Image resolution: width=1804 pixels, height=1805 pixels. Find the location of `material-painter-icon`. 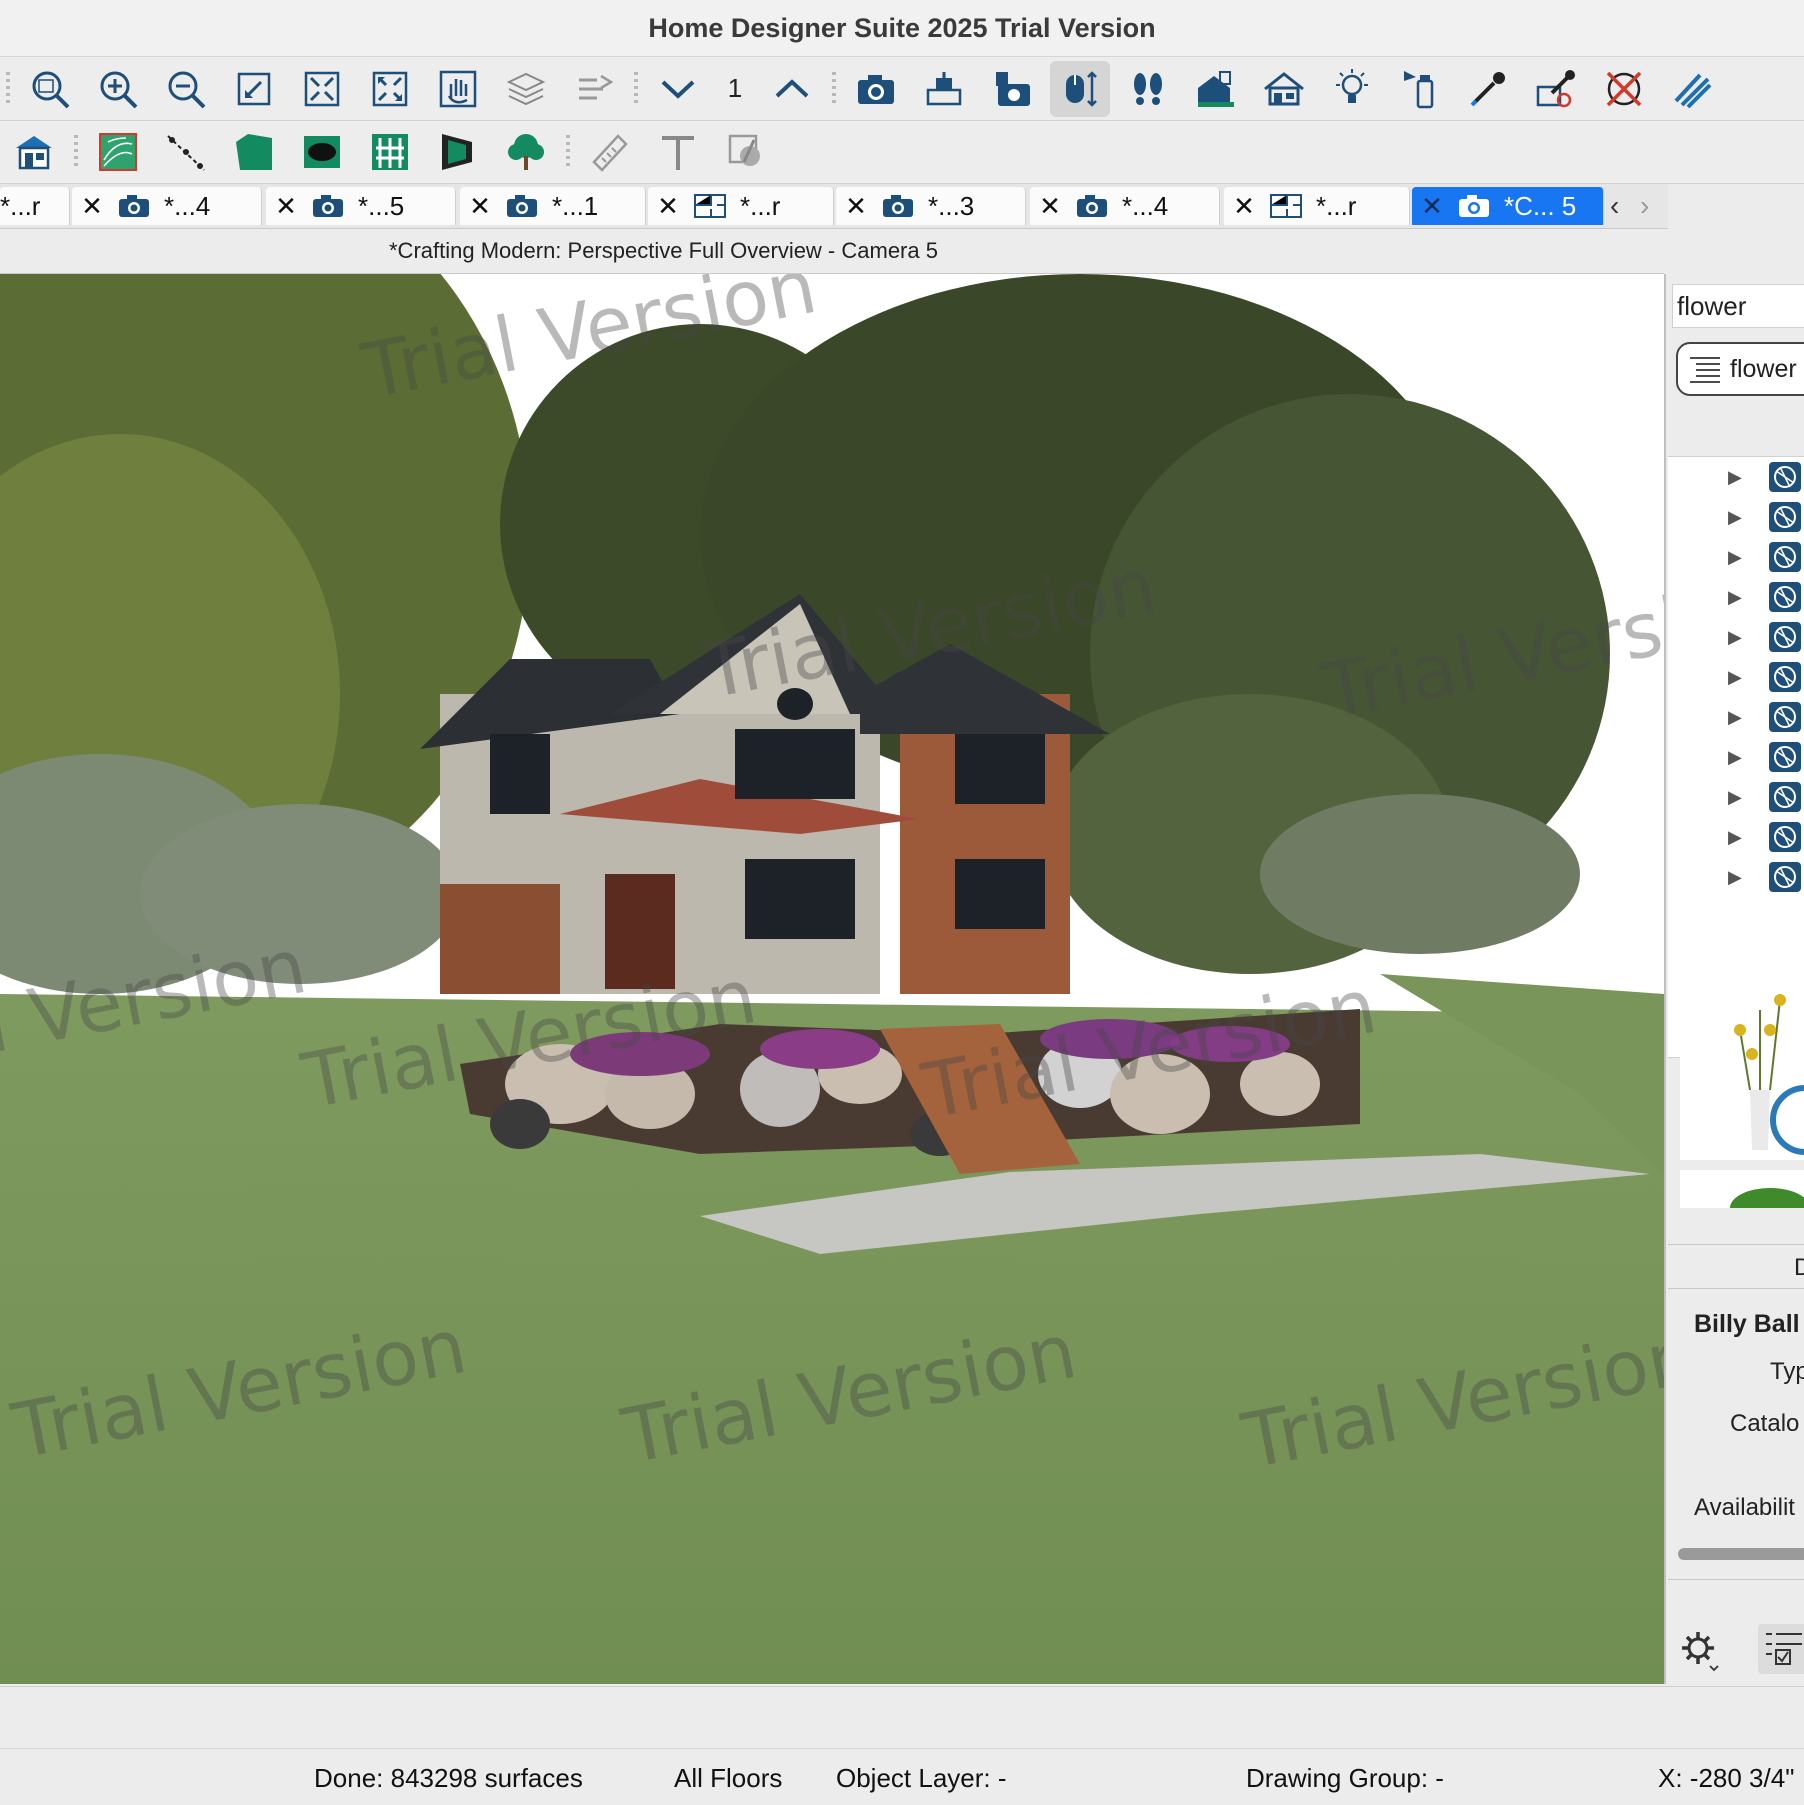

material-painter-icon is located at coordinates (1556, 89).